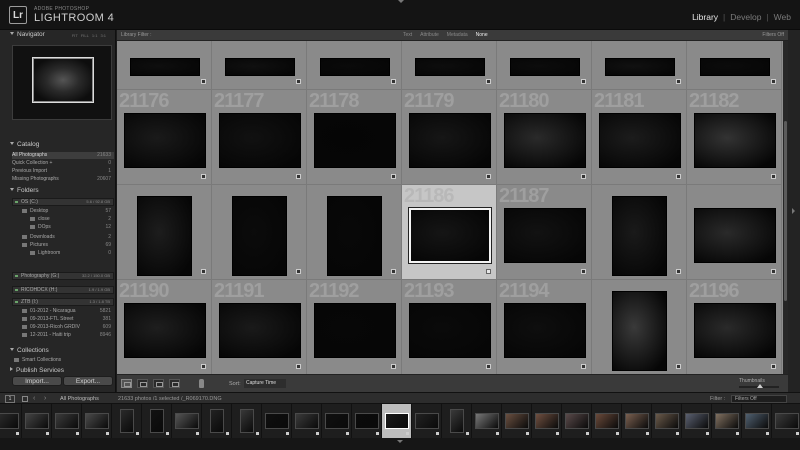 The height and width of the screenshot is (450, 800). I want to click on collapse-top-panel-icon, so click(401, 1).